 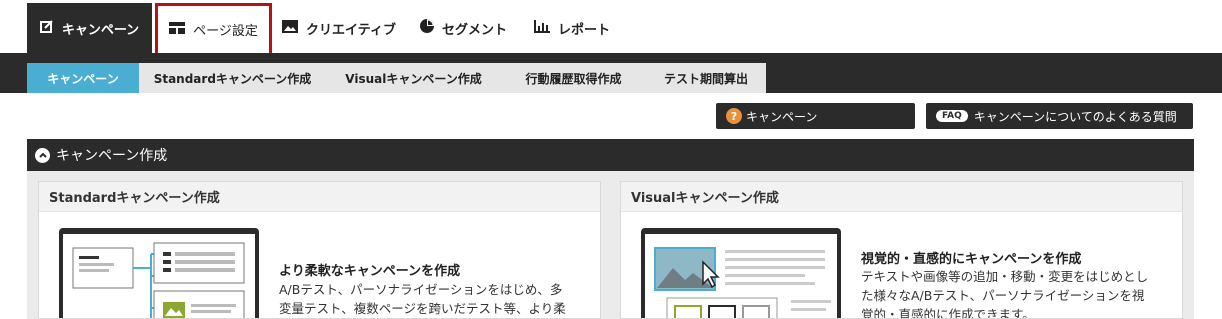 What do you see at coordinates (901, 197) in the screenshot?
I see `visual-card-title: Visualキャンペーン作成` at bounding box center [901, 197].